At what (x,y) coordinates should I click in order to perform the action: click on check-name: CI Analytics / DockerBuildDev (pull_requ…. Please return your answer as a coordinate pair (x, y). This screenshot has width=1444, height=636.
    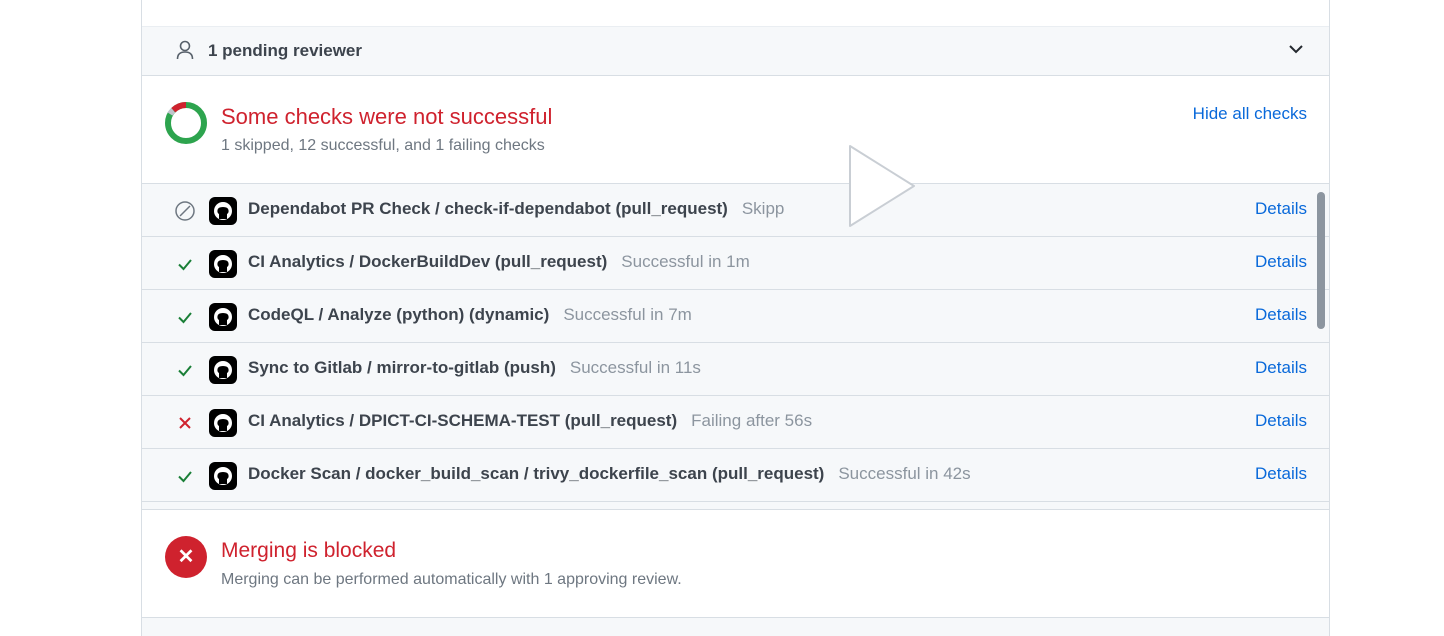
    Looking at the image, I should click on (428, 261).